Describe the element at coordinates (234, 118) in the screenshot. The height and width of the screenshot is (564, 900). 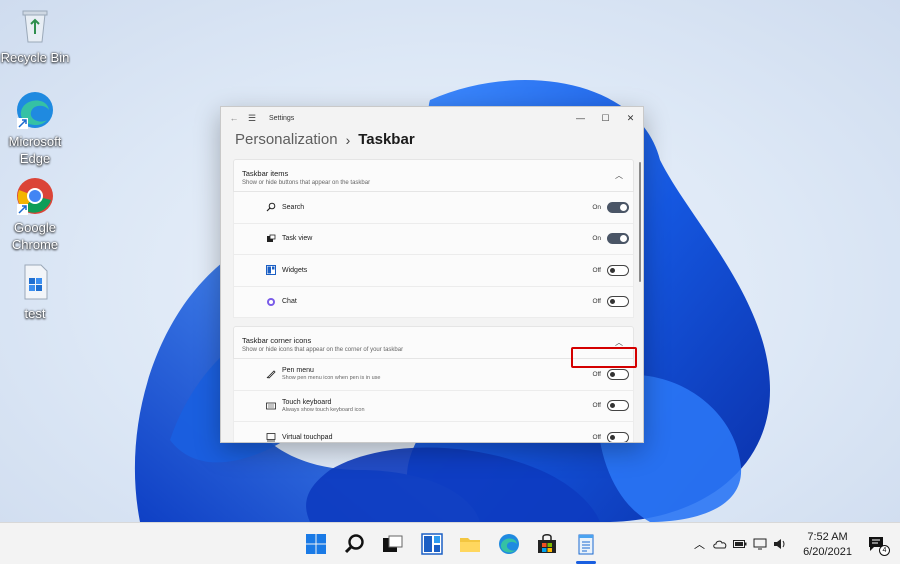
I see `back-arrow-icon: ←` at that location.